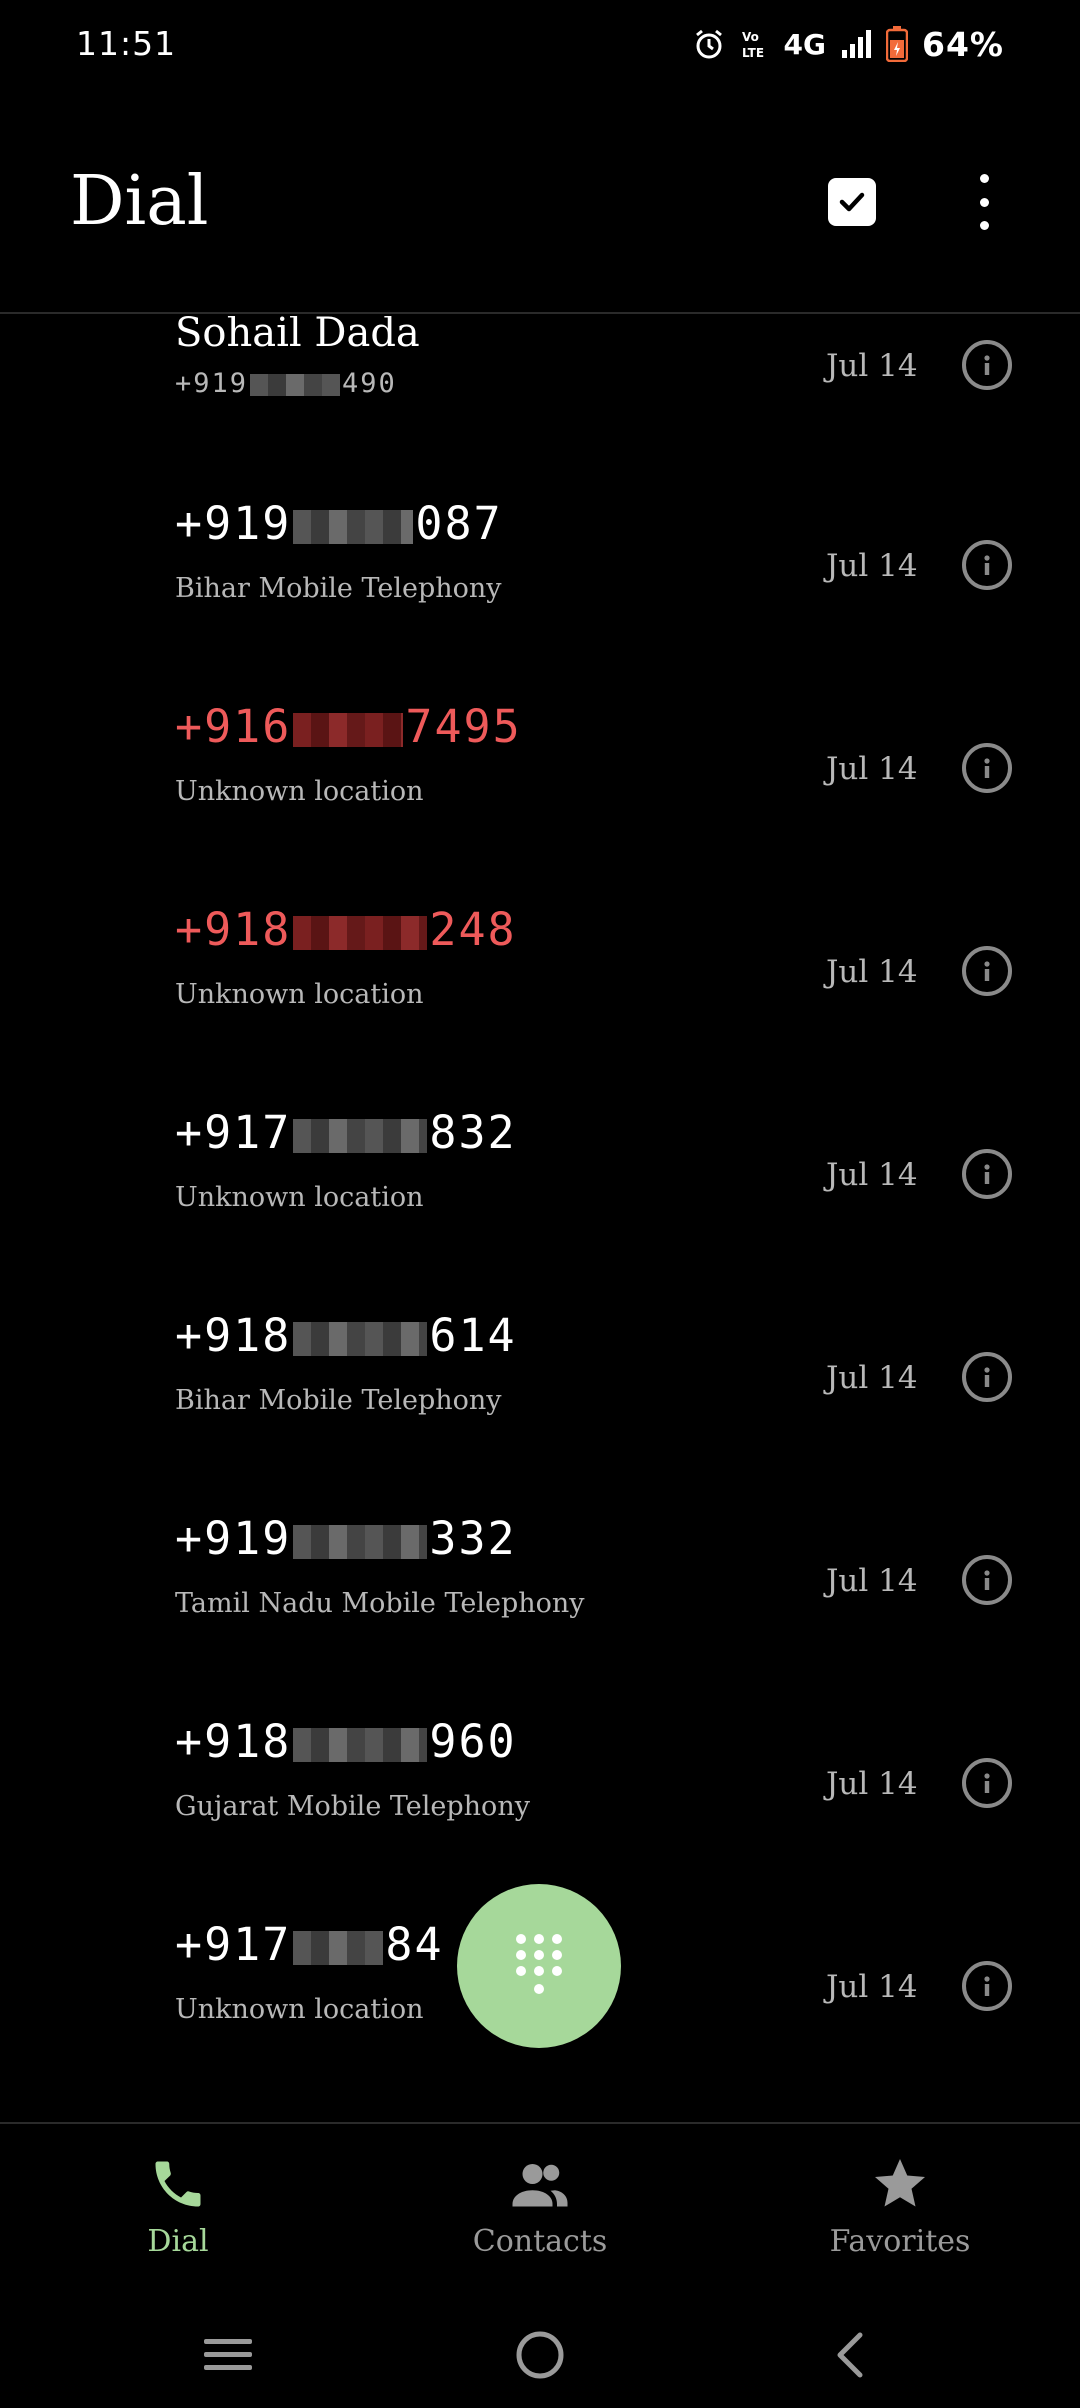 The height and width of the screenshot is (2408, 1080). I want to click on phone-number: +917 832, so click(346, 1132).